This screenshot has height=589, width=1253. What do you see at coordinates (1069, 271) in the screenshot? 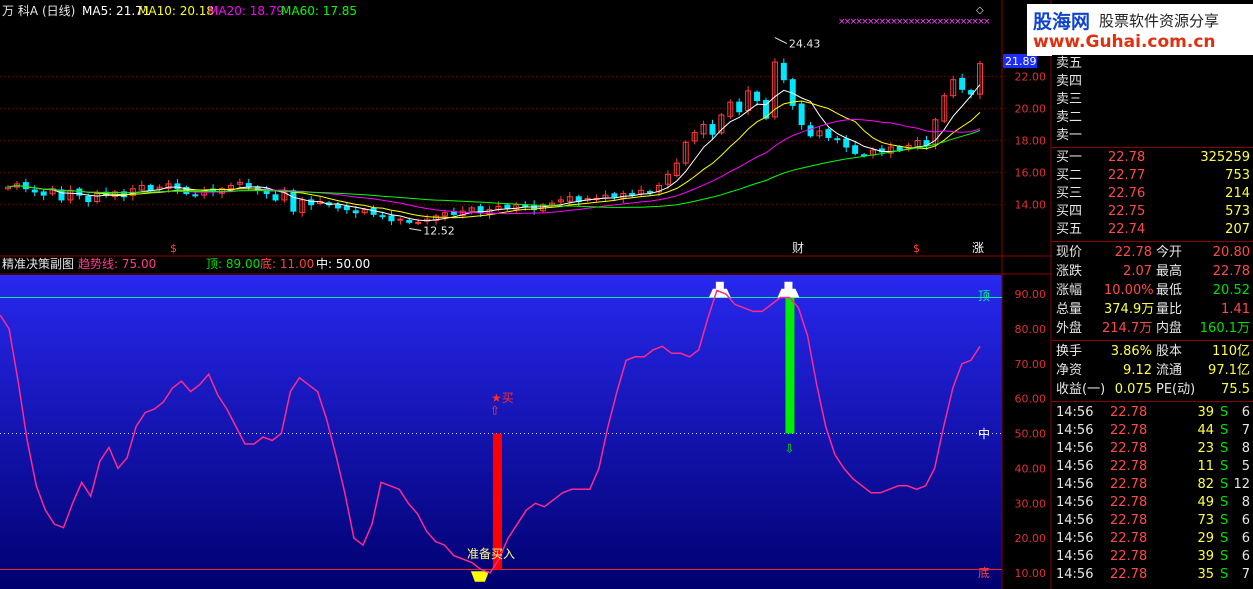
I see `stat-label: 涨跌` at bounding box center [1069, 271].